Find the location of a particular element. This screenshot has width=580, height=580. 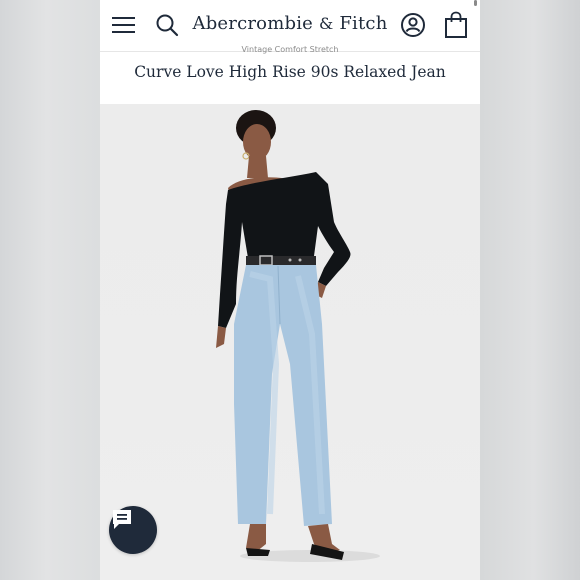

shopping-bag-icon is located at coordinates (456, 25).